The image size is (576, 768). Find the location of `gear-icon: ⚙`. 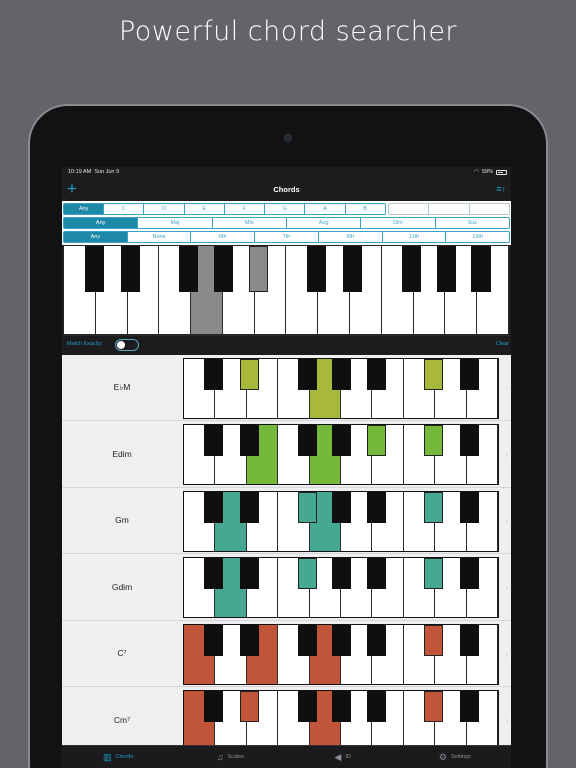

gear-icon: ⚙ is located at coordinates (442, 756).